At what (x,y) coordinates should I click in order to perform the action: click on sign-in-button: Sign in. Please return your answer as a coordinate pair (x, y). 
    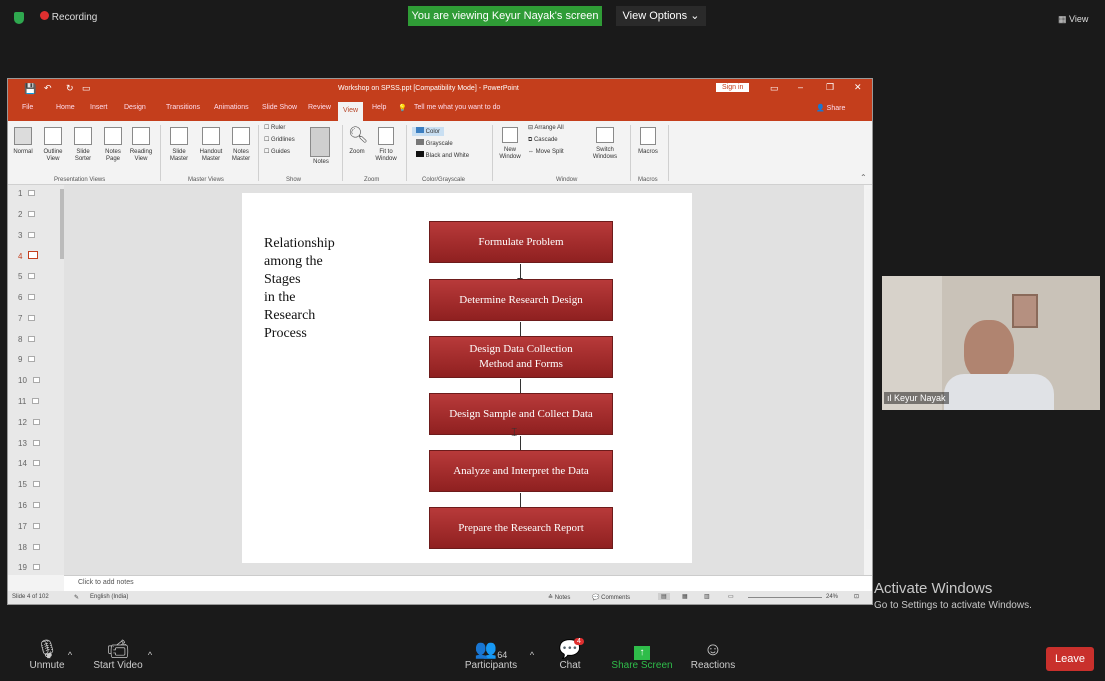
    Looking at the image, I should click on (733, 87).